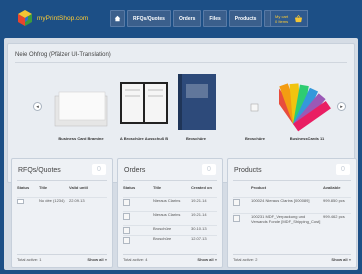 The height and width of the screenshot is (274, 362). I want to click on product-name: 100024 Nieraus Clarins [000089], so click(280, 200).